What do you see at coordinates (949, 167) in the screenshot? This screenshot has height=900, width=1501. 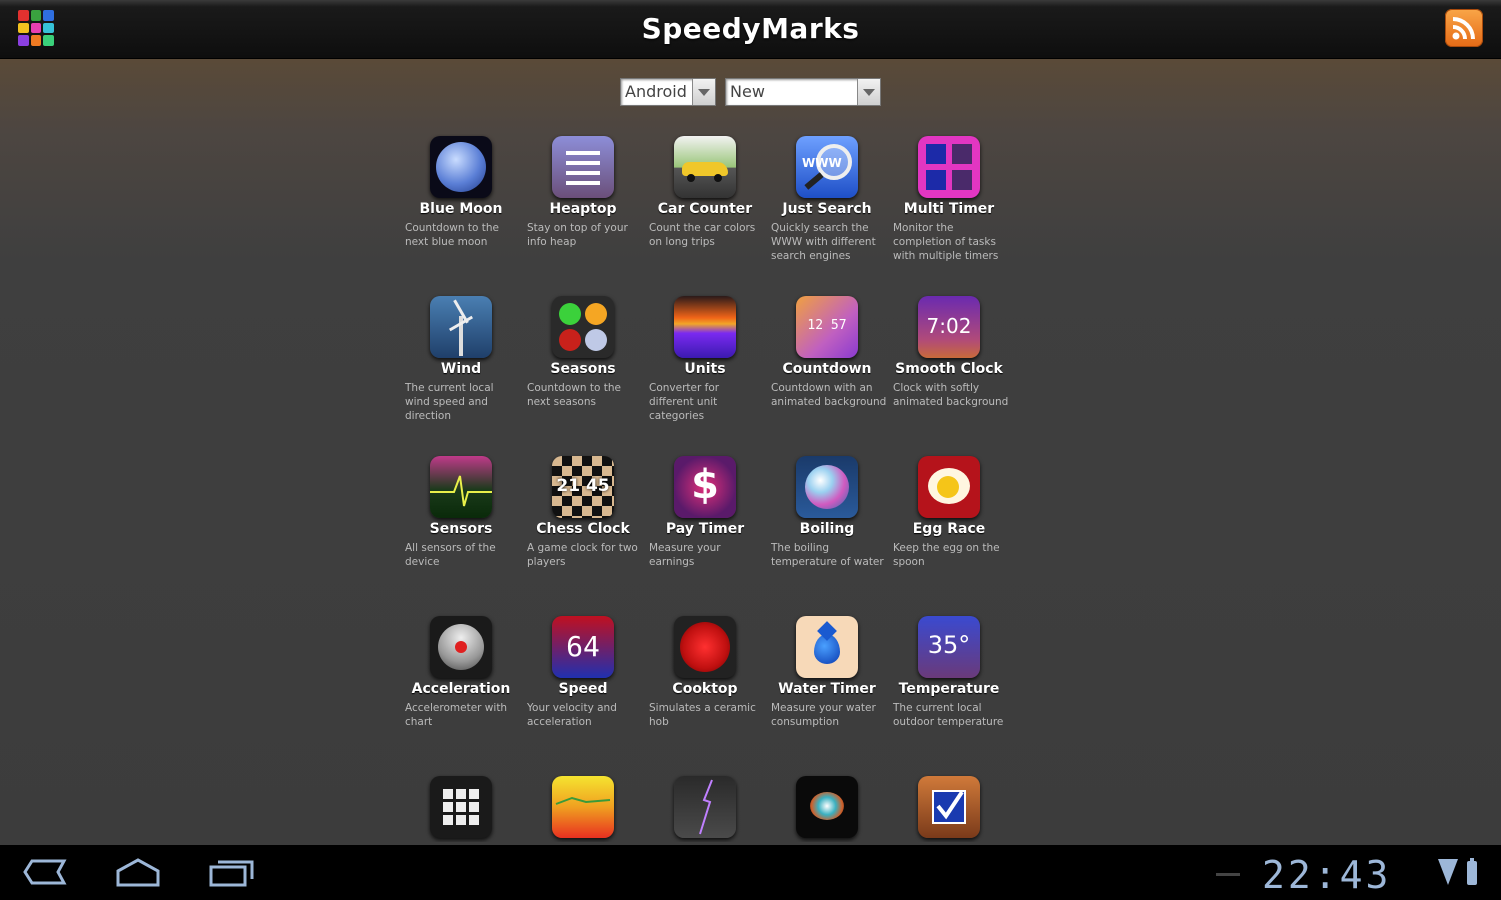 I see `timer-grid-icon` at bounding box center [949, 167].